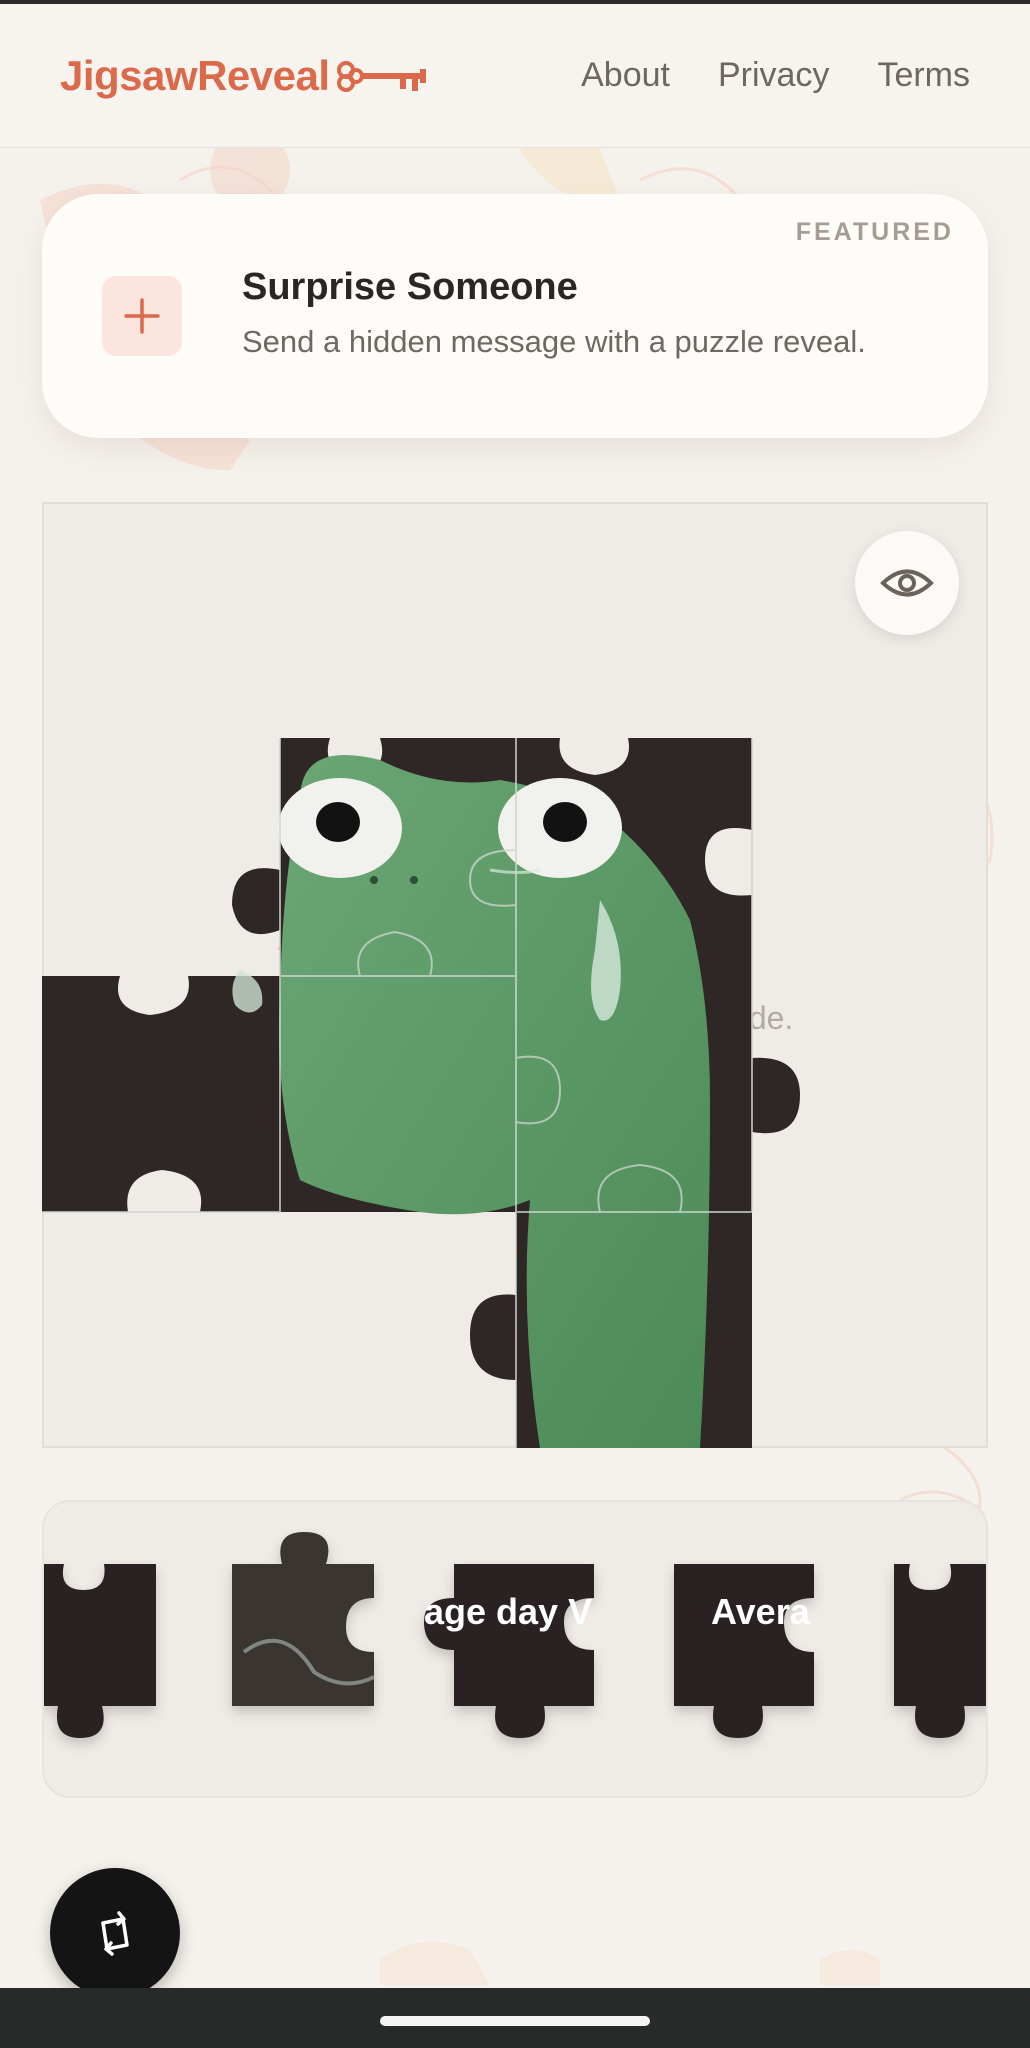  Describe the element at coordinates (923, 75) in the screenshot. I see `nav-terms-link: Terms` at that location.